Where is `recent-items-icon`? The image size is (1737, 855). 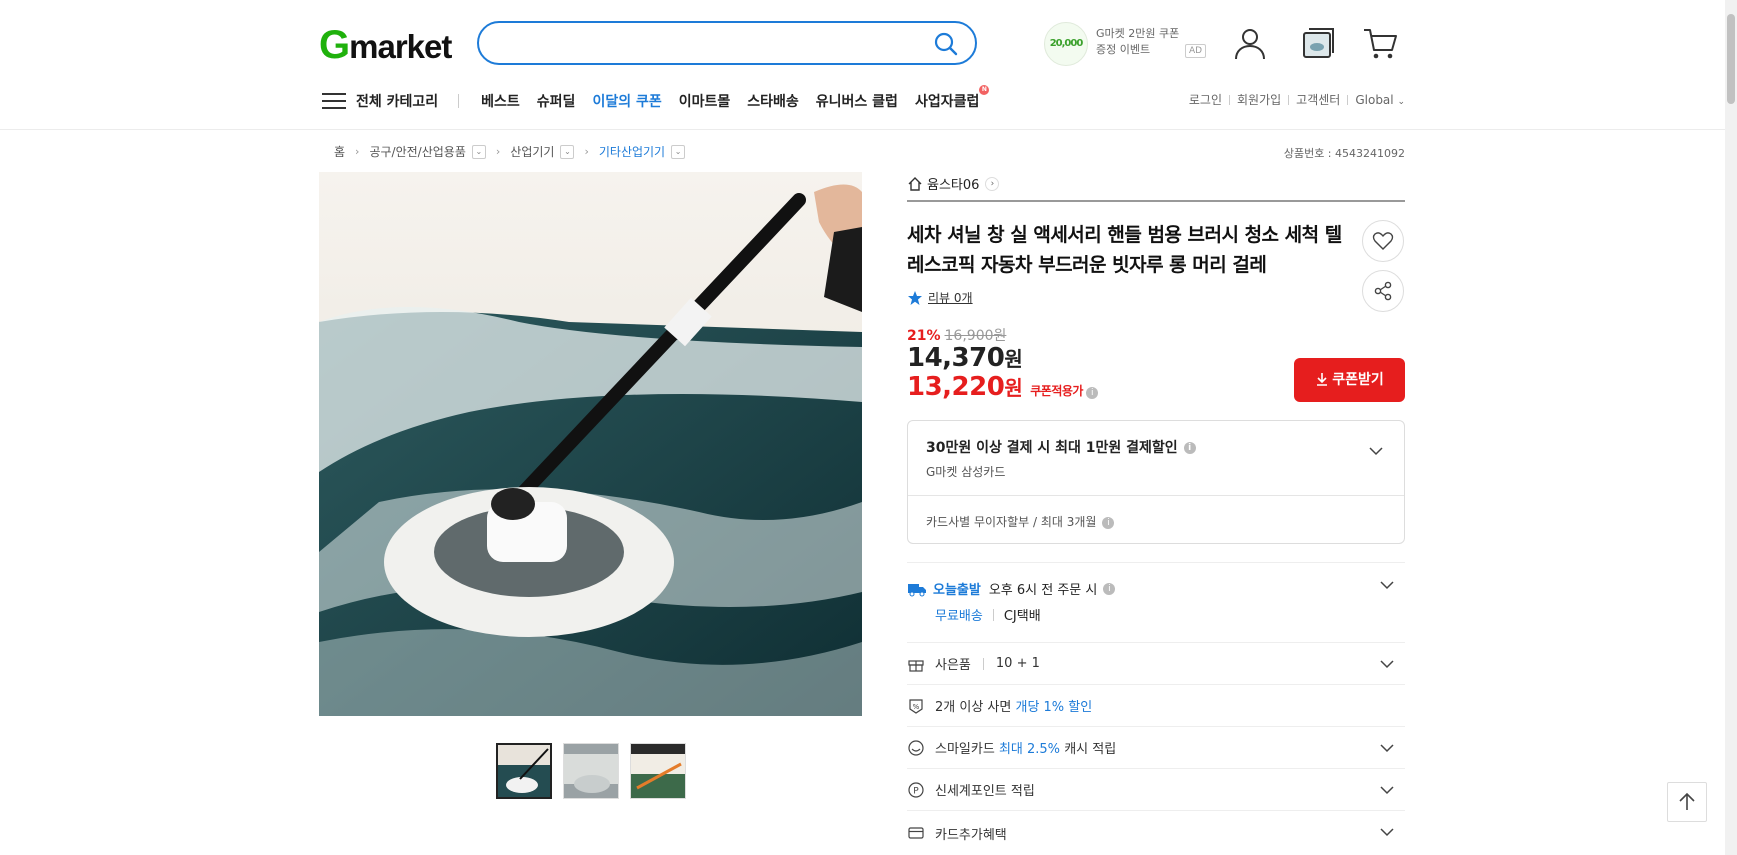 recent-items-icon is located at coordinates (1318, 43).